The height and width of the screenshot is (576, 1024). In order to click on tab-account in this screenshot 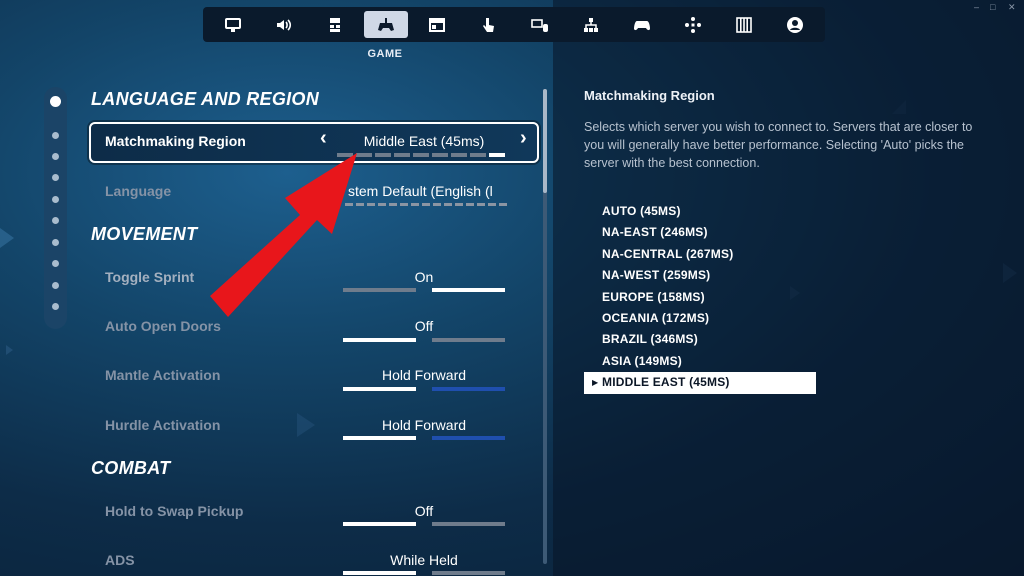, I will do `click(795, 24)`.